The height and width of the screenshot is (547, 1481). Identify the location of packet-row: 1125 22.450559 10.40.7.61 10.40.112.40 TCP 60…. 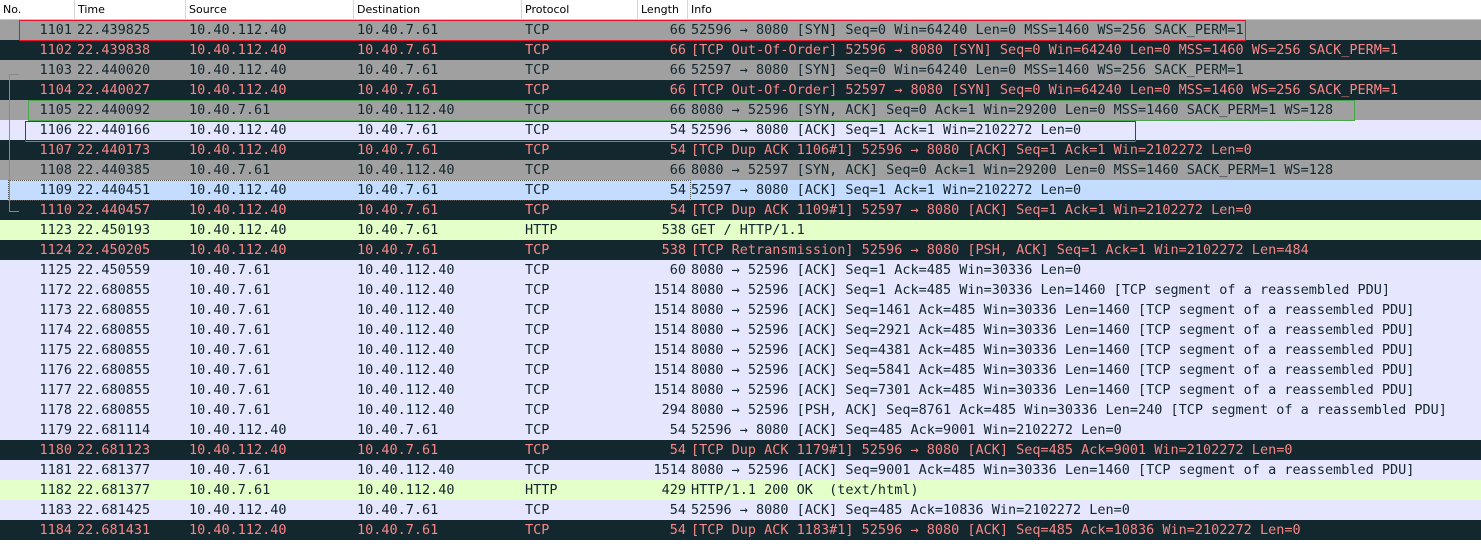
(740, 270).